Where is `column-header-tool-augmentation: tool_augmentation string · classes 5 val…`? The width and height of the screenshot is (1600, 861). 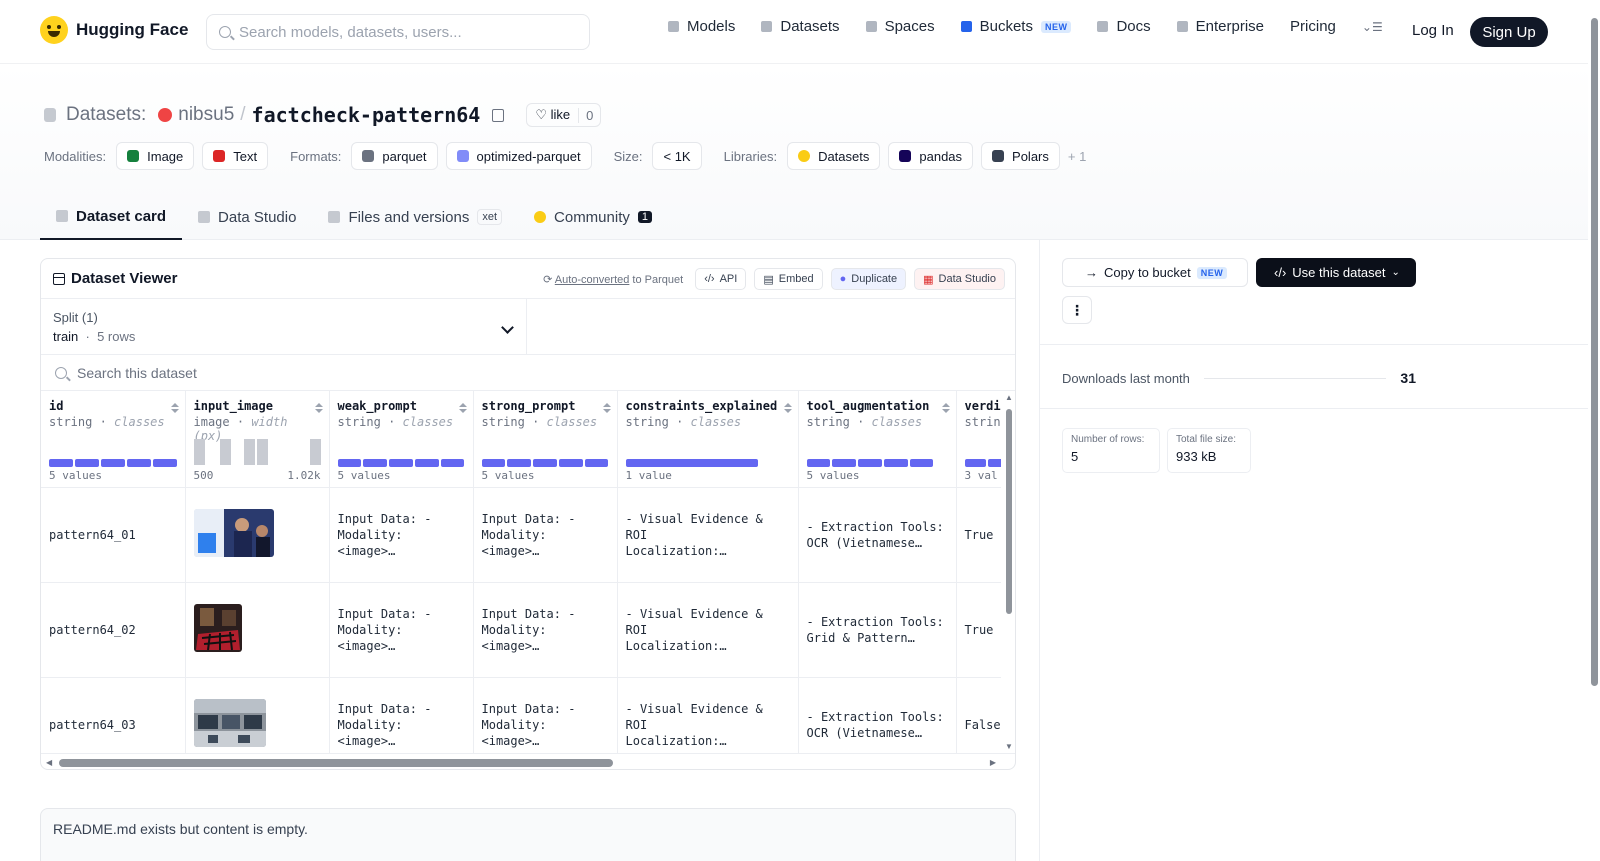
column-header-tool-augmentation: tool_augmentation string · classes 5 val… is located at coordinates (877, 439).